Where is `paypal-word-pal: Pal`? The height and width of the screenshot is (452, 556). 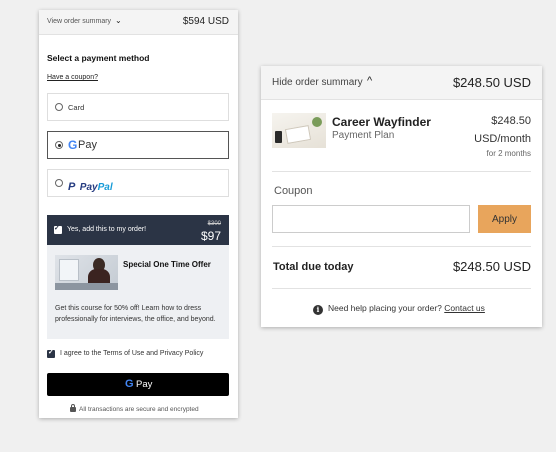
paypal-word-pal: Pal is located at coordinates (105, 187).